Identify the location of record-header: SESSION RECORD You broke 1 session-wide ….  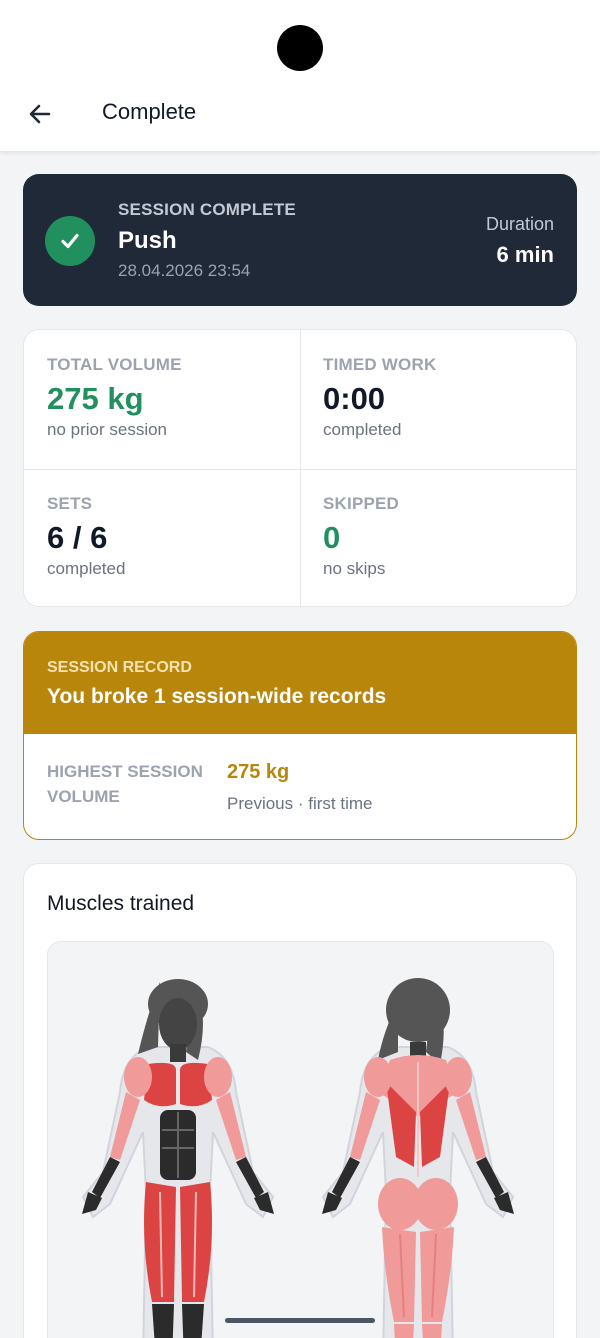
(300, 683).